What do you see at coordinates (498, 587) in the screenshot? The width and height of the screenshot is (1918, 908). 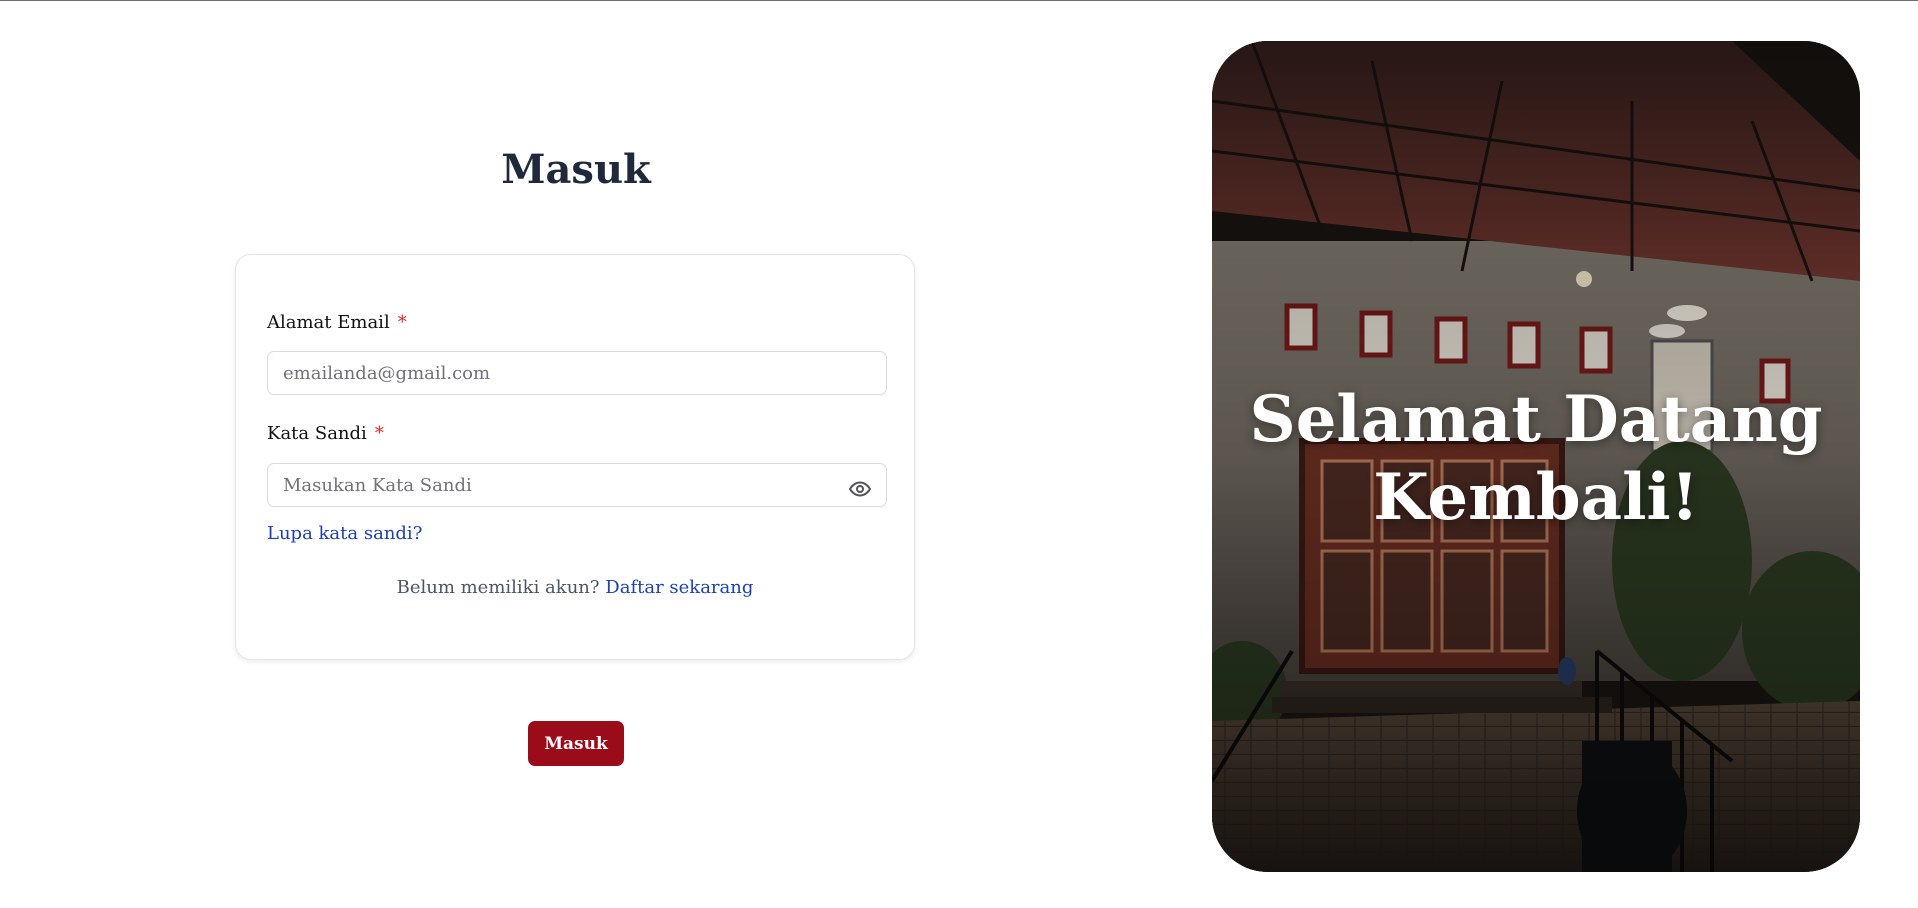 I see `signup-prompt: Belum memiliki akun?` at bounding box center [498, 587].